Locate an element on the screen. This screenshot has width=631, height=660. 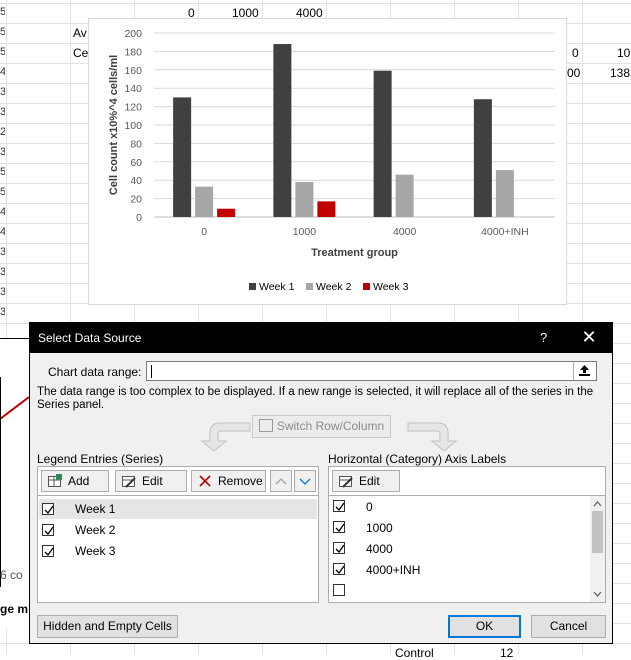
checkbox-week1 is located at coordinates (48, 509).